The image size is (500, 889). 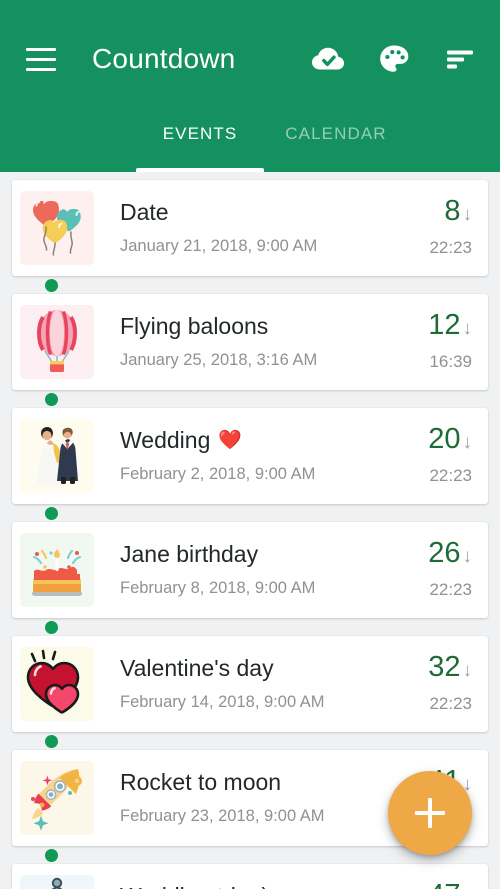 I want to click on event-countdown: 32 ↓ 22:23, so click(x=458, y=682).